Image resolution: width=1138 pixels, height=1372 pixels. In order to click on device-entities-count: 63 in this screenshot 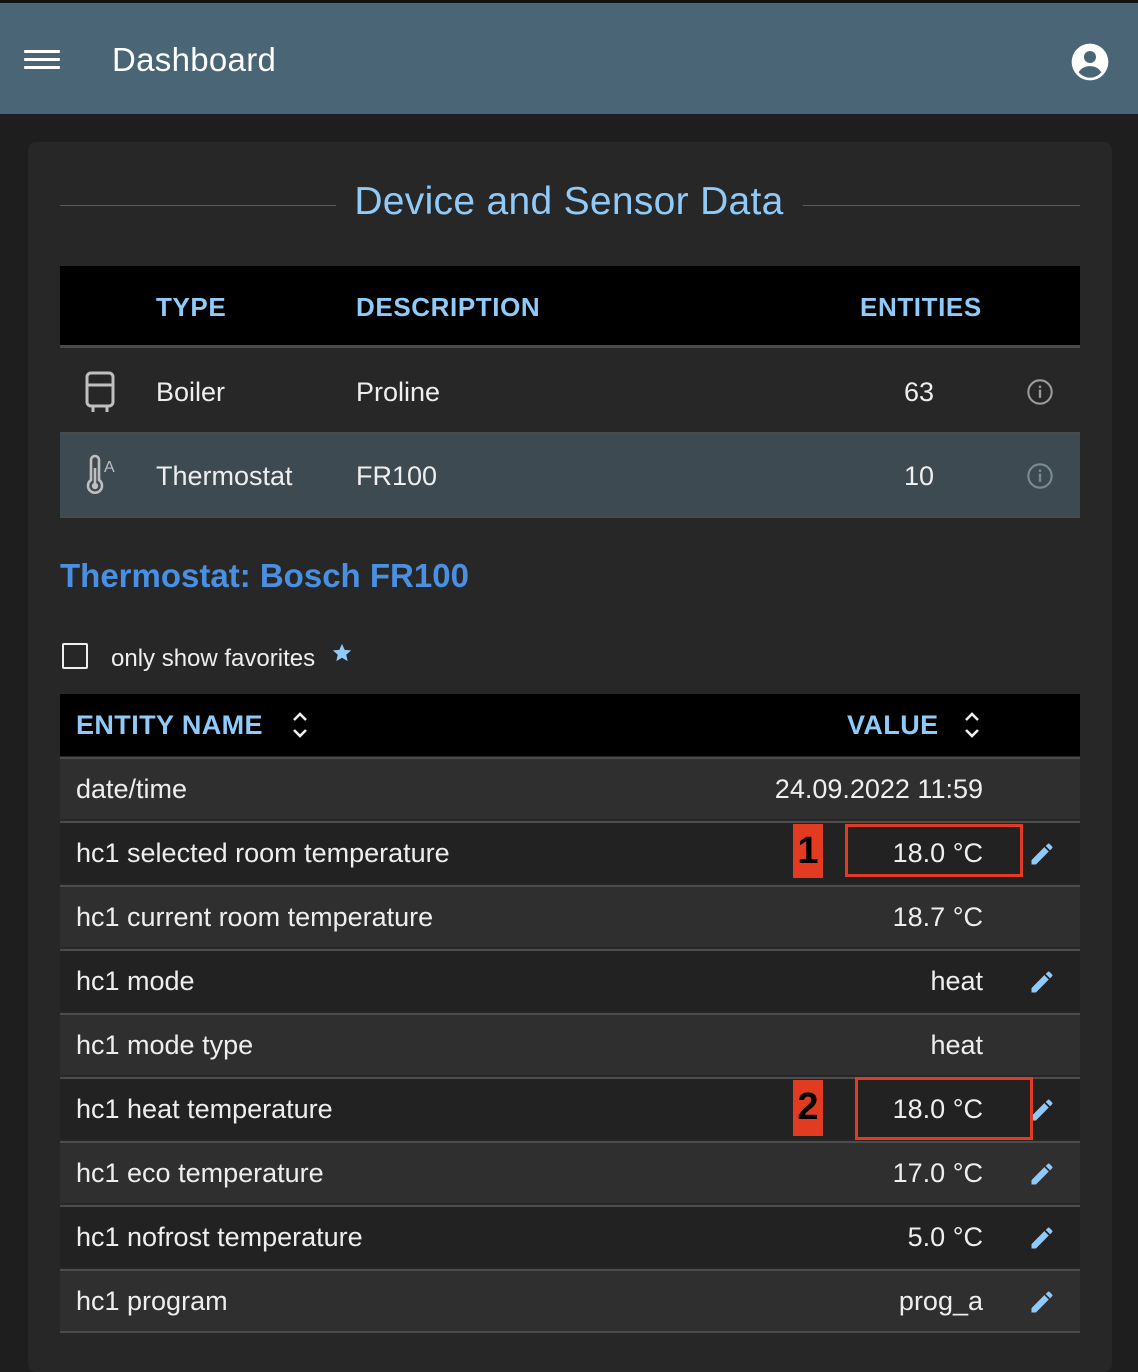, I will do `click(919, 392)`.